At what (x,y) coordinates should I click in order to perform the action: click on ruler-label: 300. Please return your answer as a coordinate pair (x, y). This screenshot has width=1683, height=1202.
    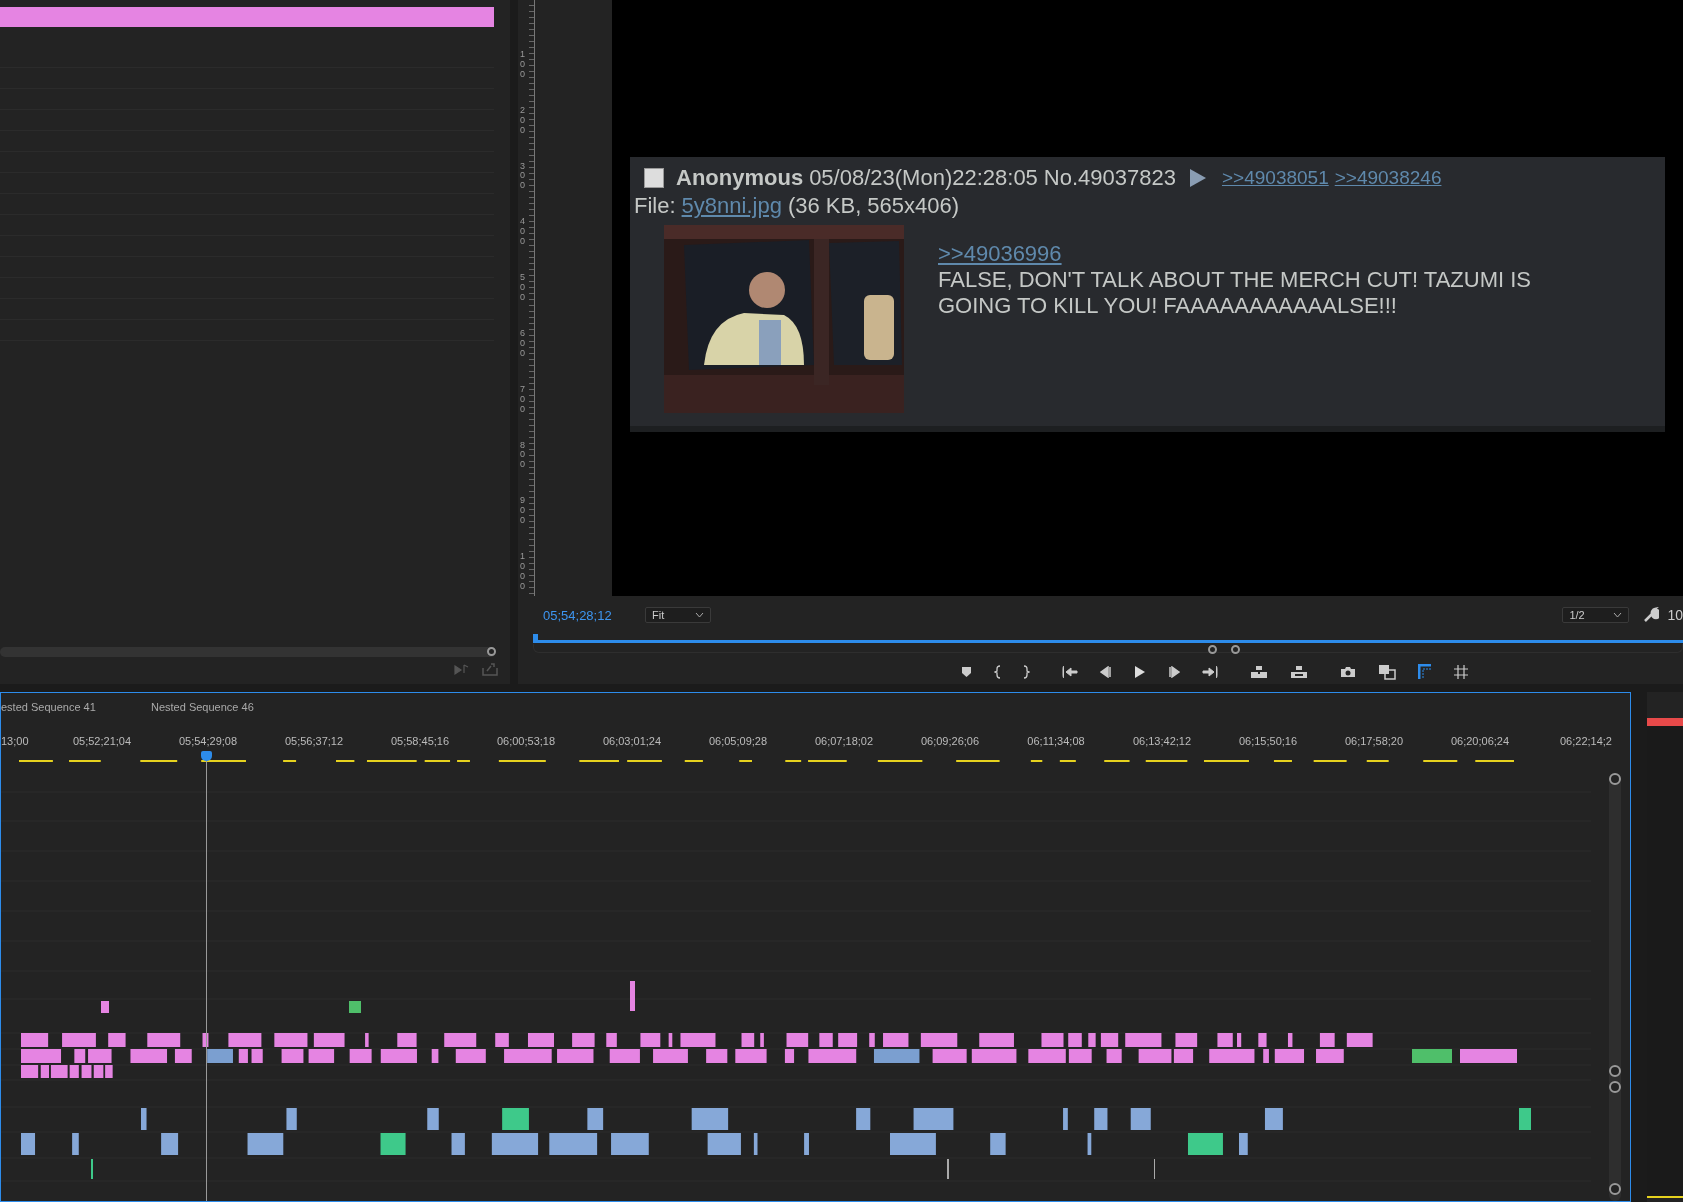
    Looking at the image, I should click on (522, 177).